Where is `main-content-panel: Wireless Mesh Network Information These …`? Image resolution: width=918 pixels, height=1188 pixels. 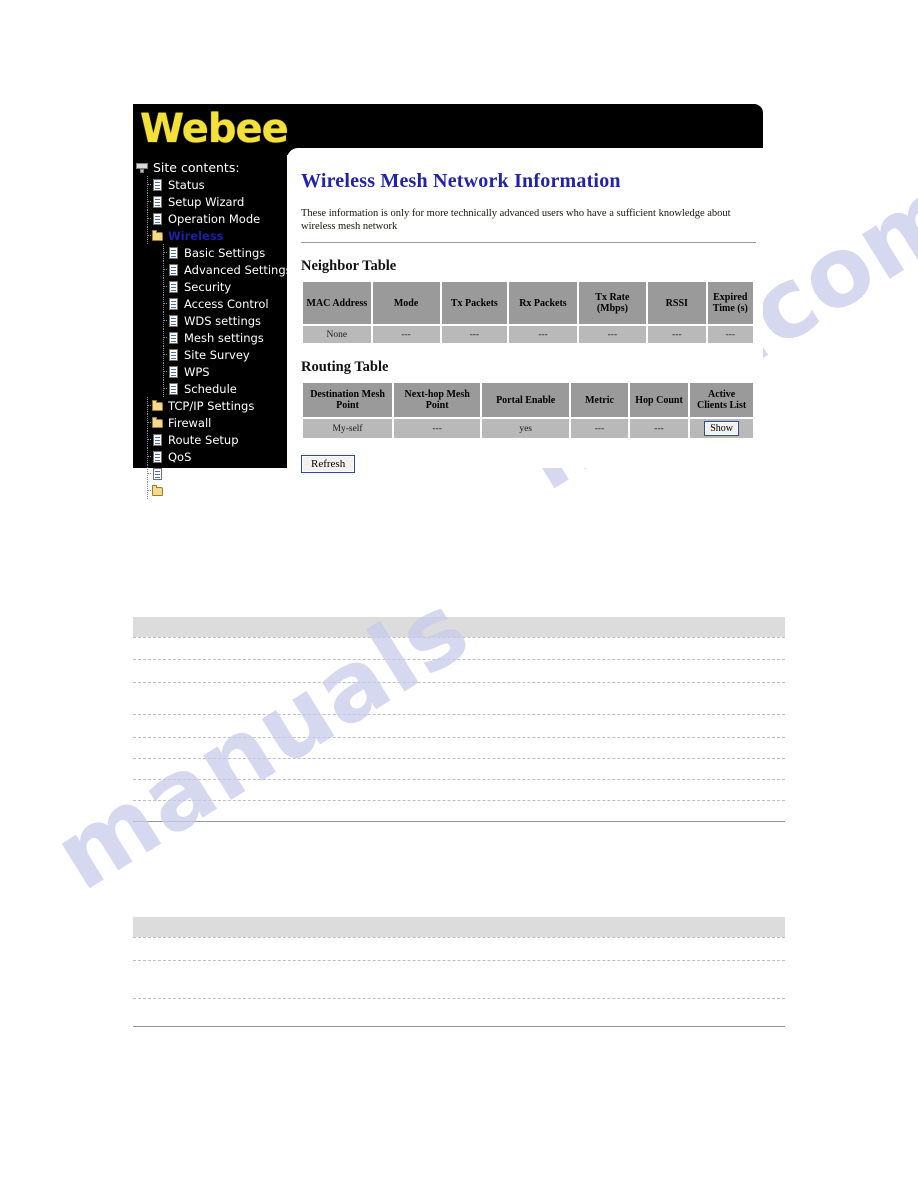 main-content-panel: Wireless Mesh Network Information These … is located at coordinates (525, 310).